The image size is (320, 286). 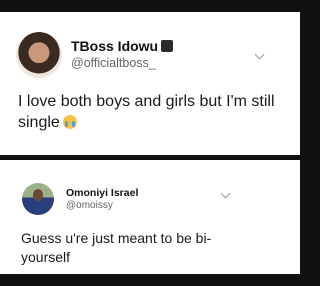 I want to click on user-handle: @officialtboss_, so click(x=113, y=63).